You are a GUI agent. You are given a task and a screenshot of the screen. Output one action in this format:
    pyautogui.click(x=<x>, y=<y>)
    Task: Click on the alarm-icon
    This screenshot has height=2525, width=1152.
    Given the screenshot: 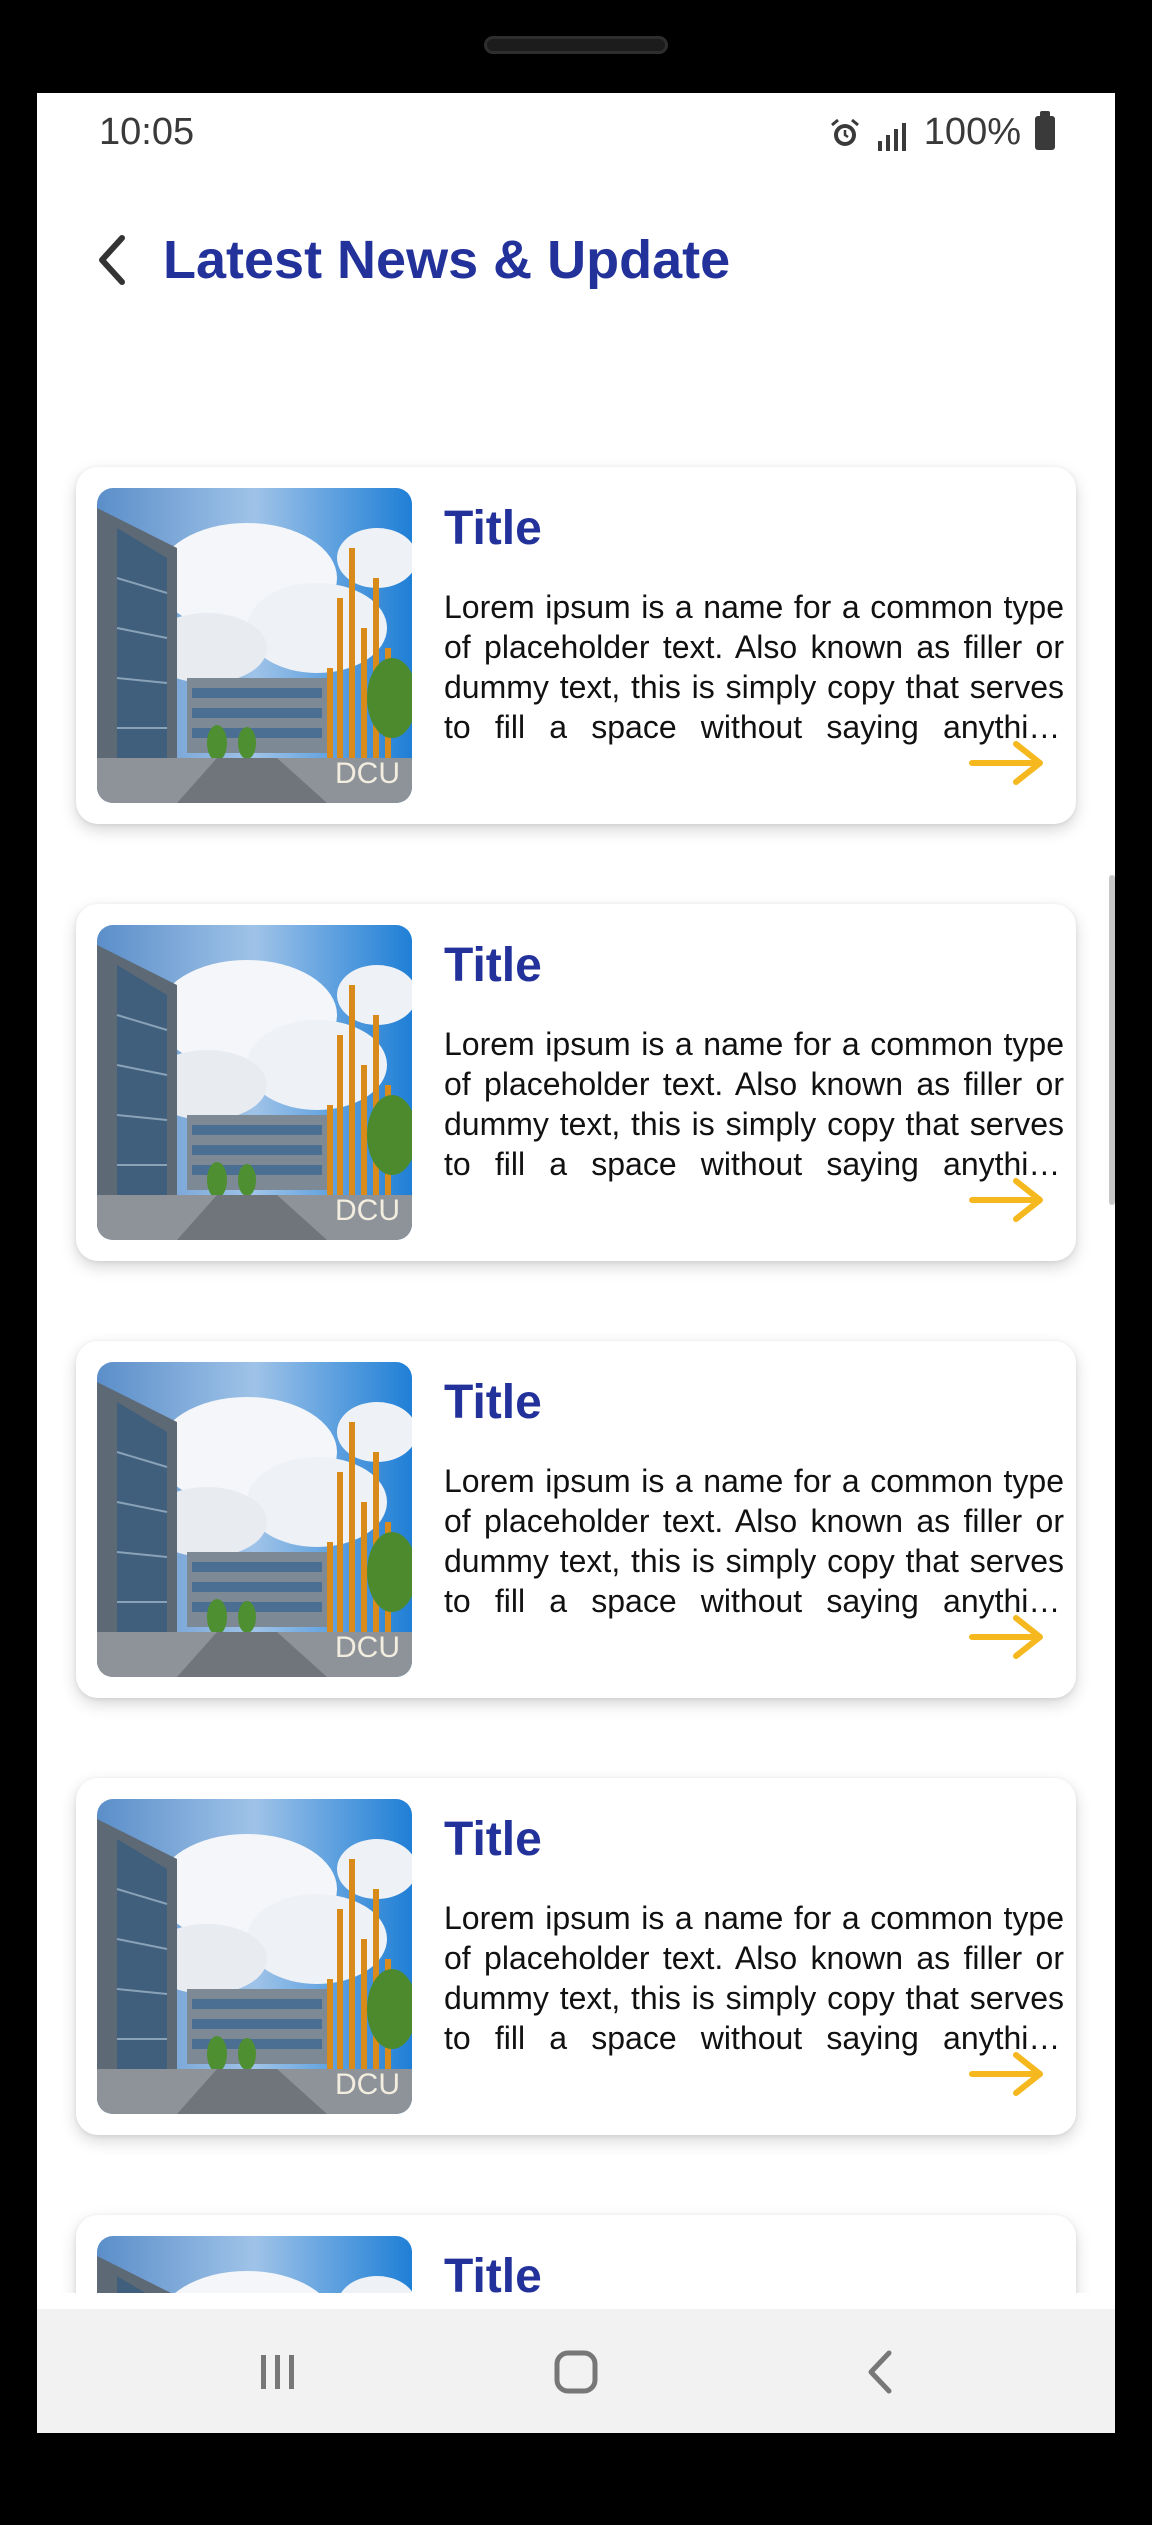 What is the action you would take?
    pyautogui.click(x=845, y=133)
    